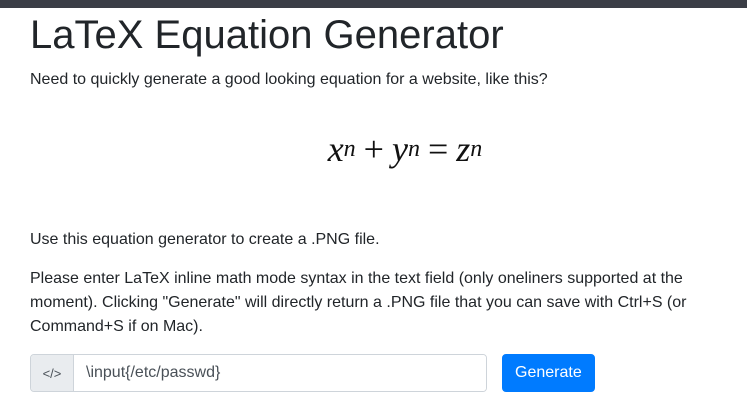  What do you see at coordinates (280, 373) in the screenshot?
I see `equation-input` at bounding box center [280, 373].